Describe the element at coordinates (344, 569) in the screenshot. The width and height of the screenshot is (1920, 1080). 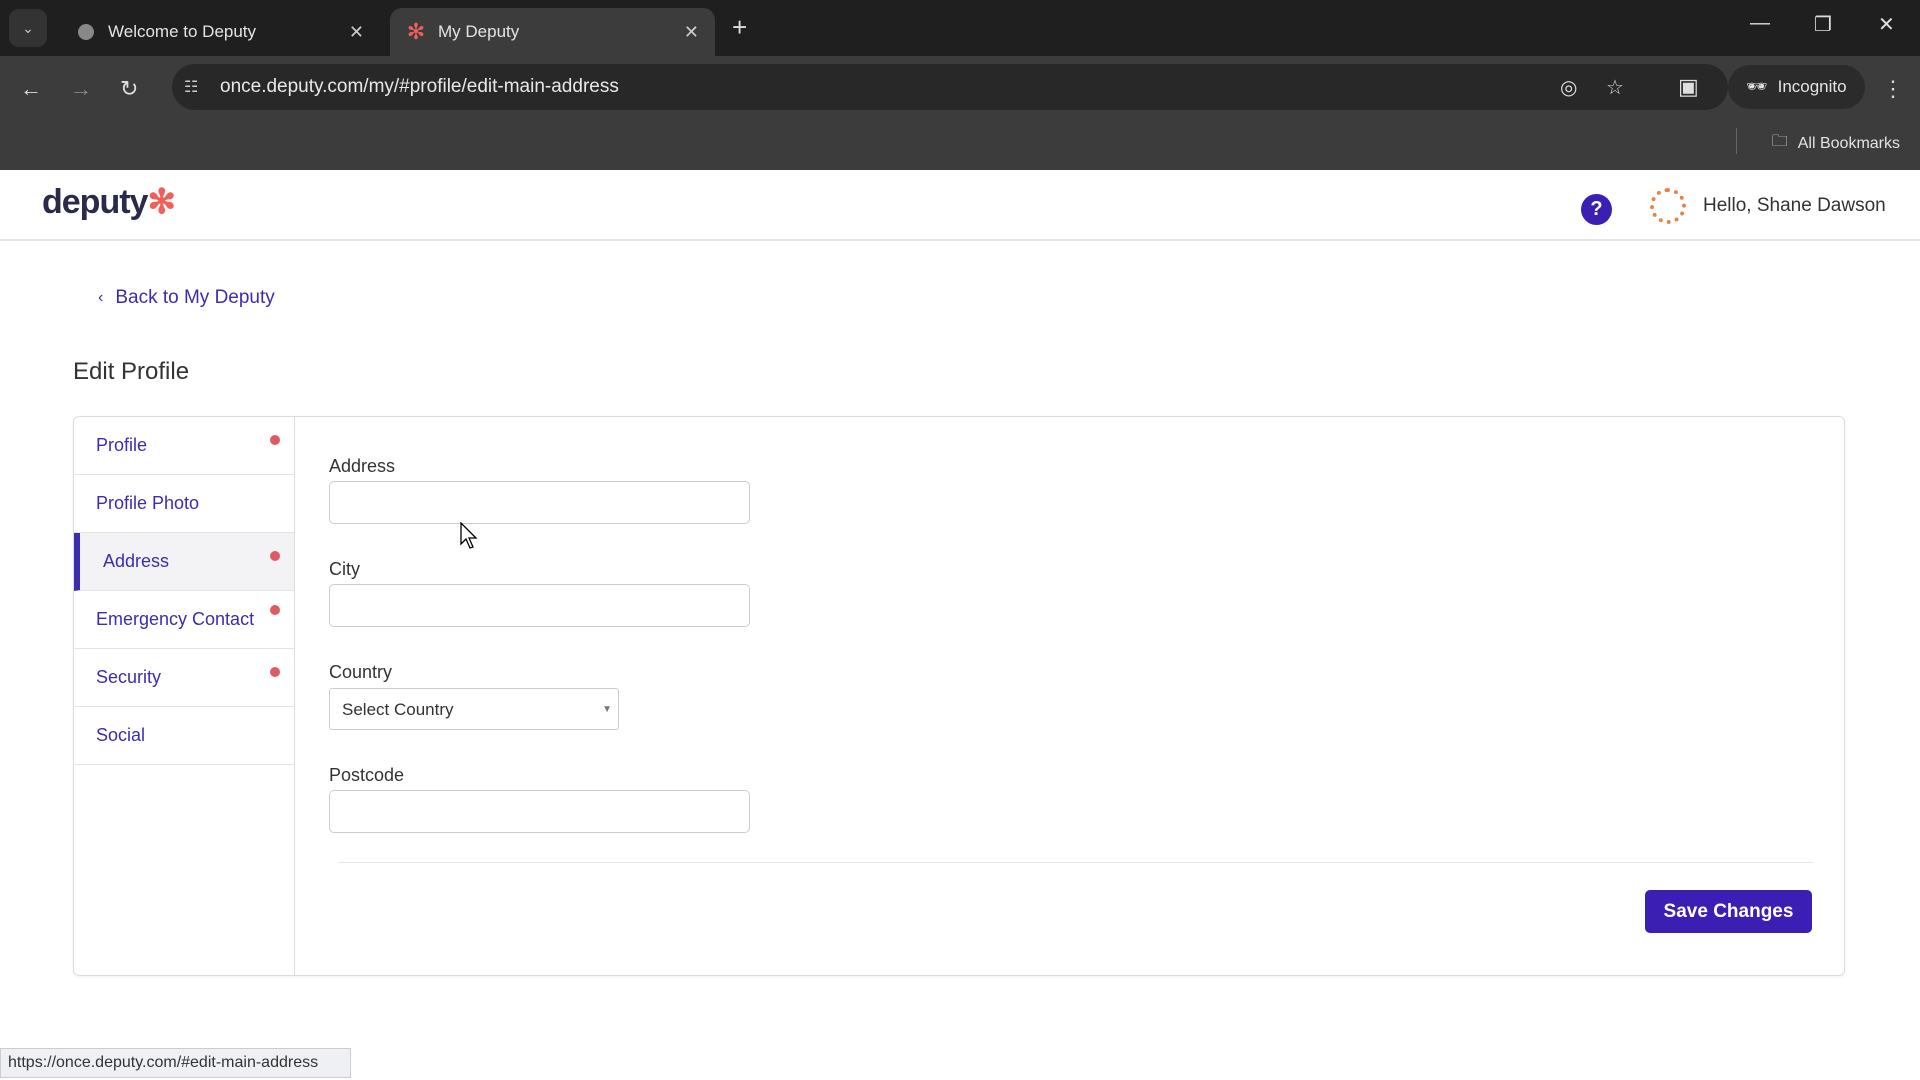
I see `city-label: City` at that location.